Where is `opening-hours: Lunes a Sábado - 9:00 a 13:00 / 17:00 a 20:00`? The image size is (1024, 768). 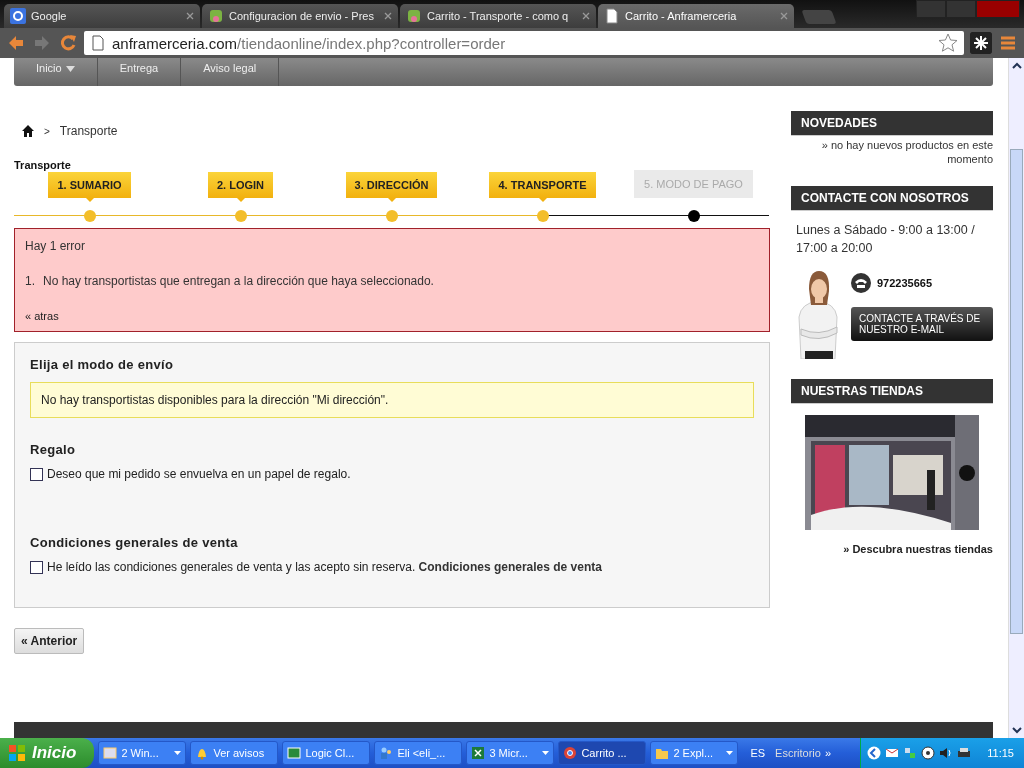
opening-hours: Lunes a Sábado - 9:00 a 13:00 / 17:00 a 20:00 is located at coordinates (886, 239).